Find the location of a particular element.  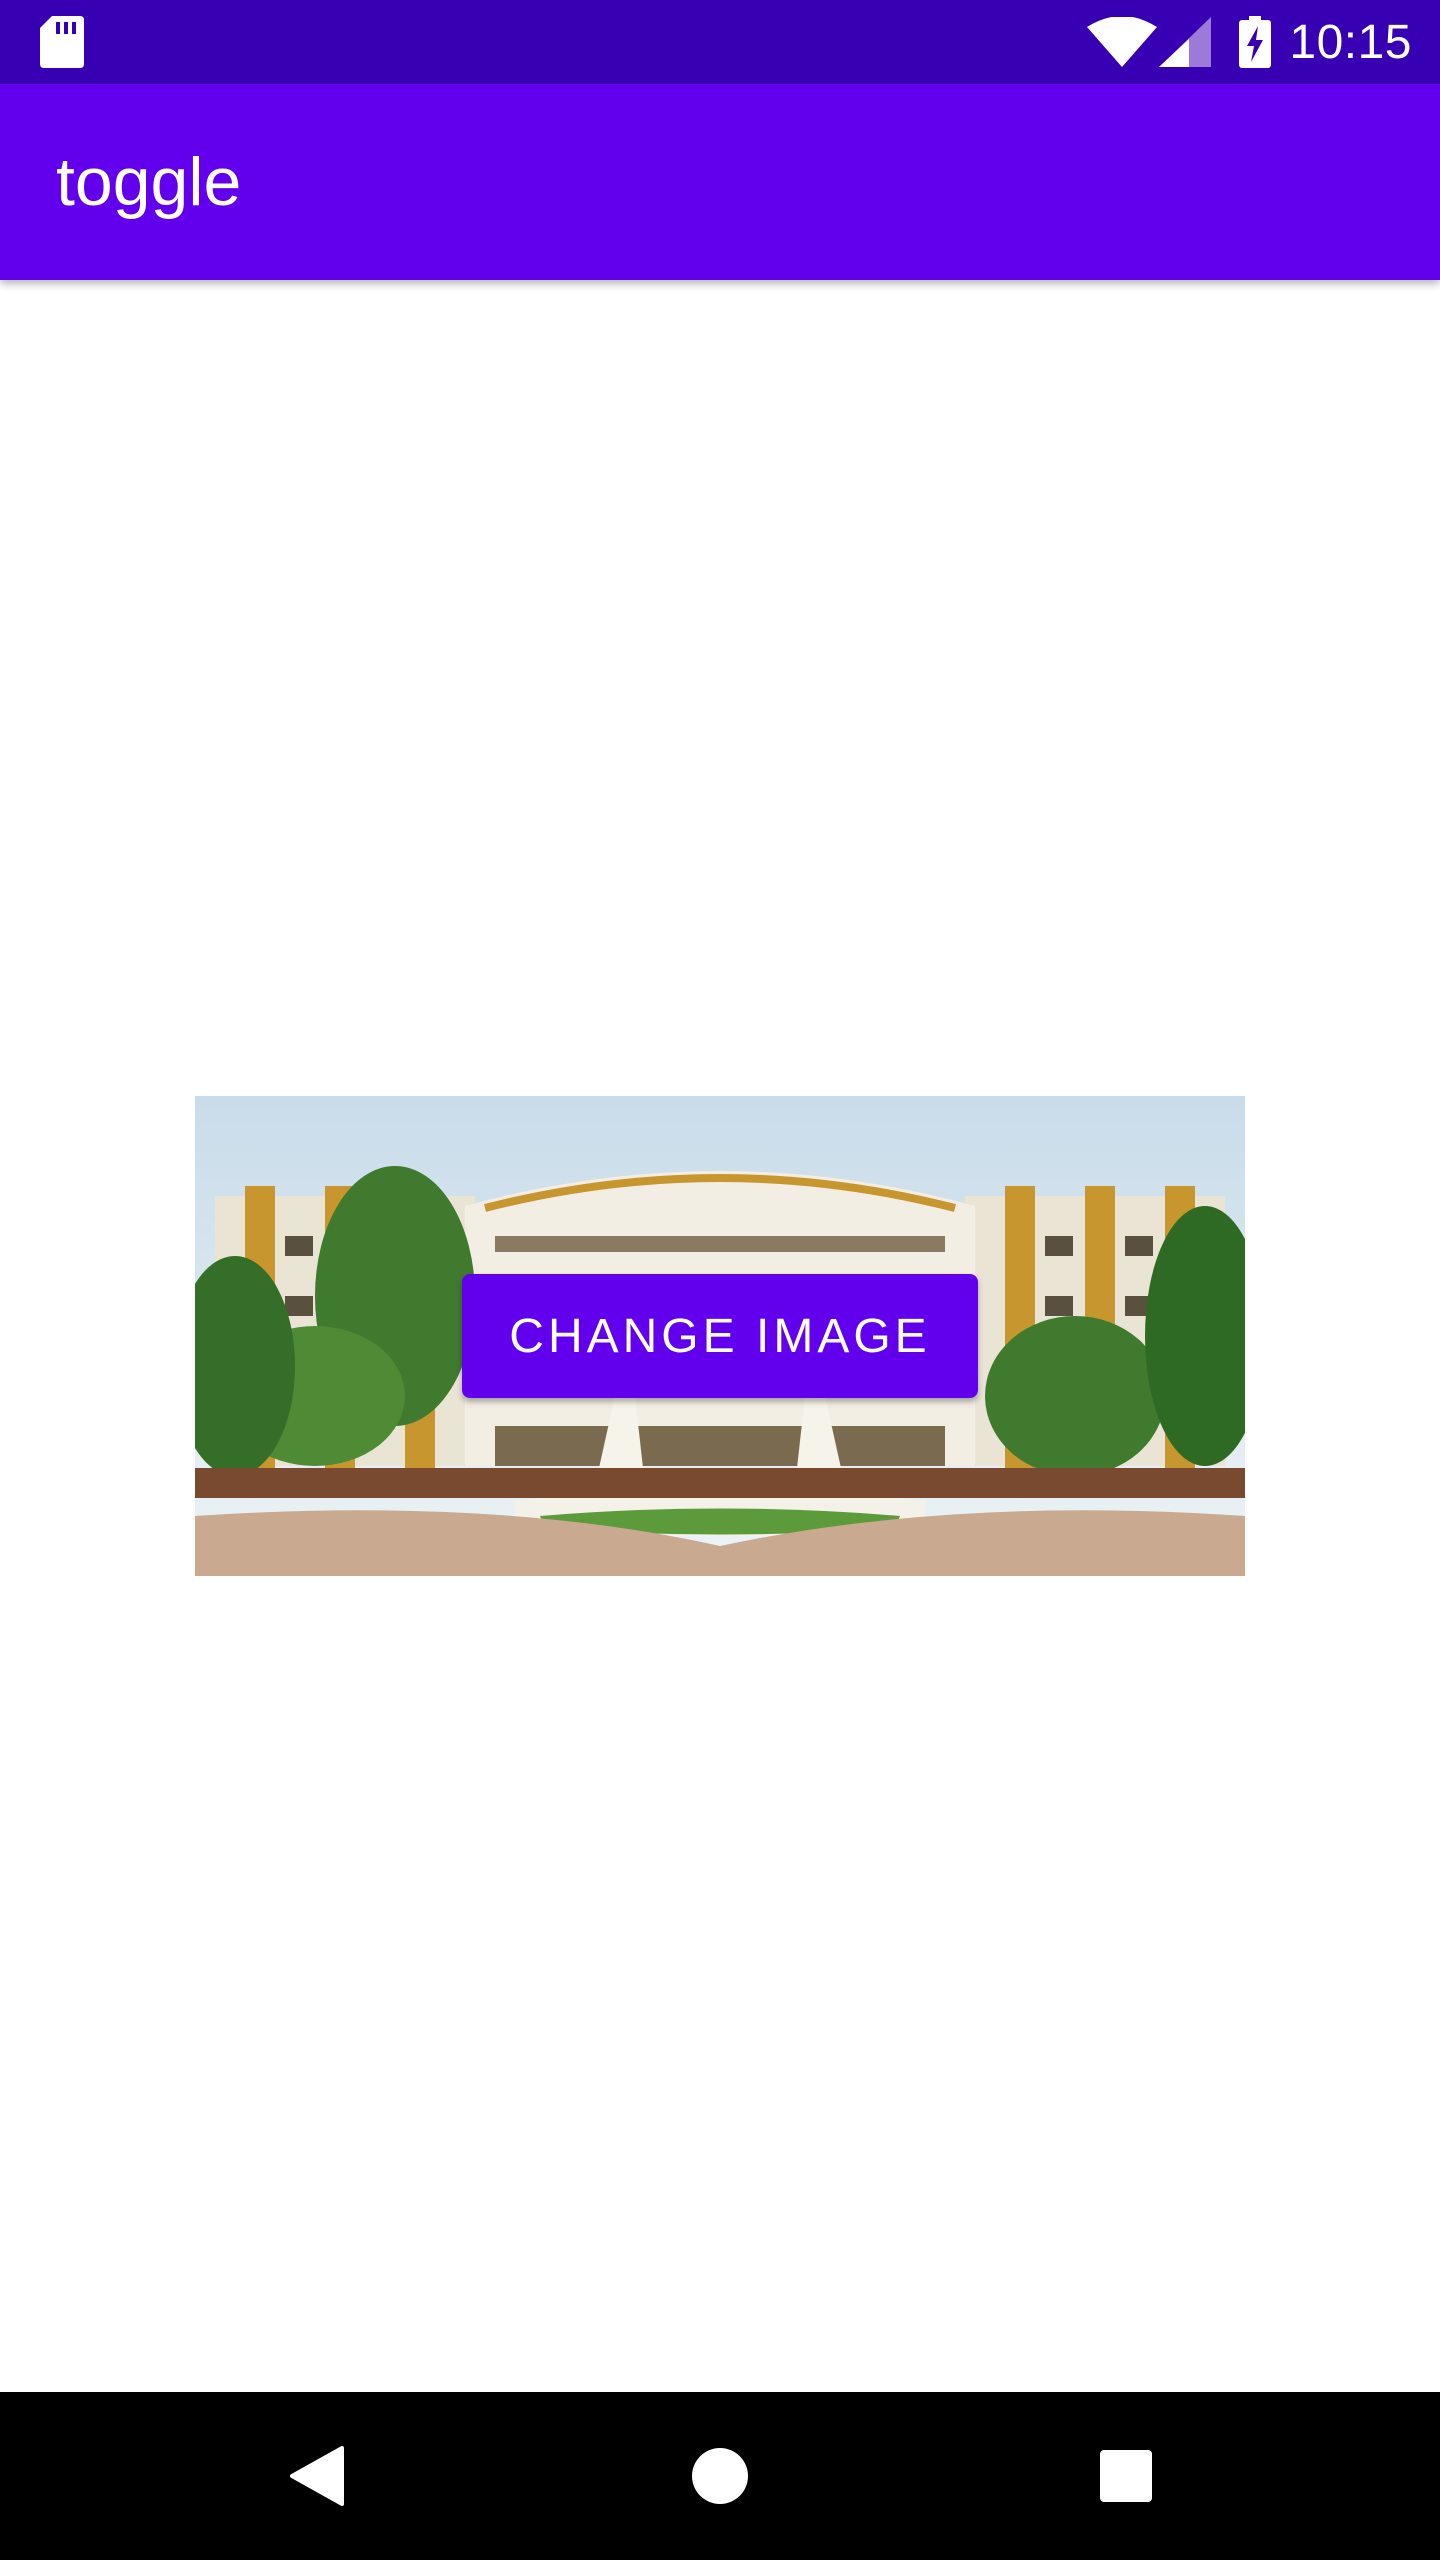

wifi-icon is located at coordinates (1122, 42).